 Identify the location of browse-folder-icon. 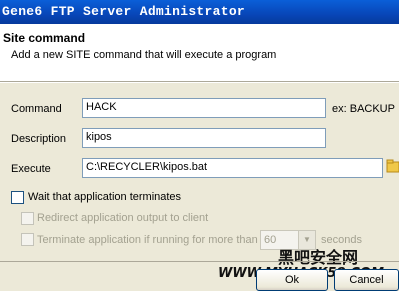
(392, 167).